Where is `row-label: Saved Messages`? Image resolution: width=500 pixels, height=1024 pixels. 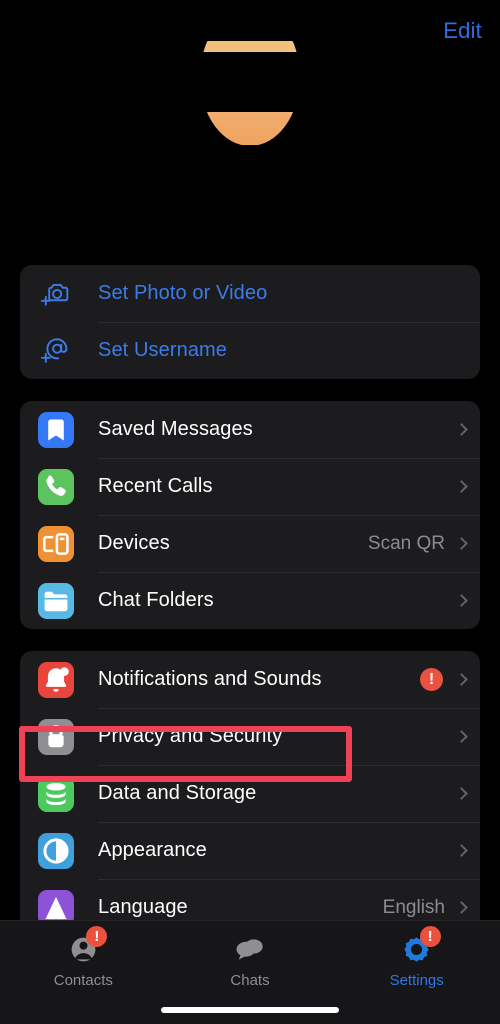 row-label: Saved Messages is located at coordinates (175, 429).